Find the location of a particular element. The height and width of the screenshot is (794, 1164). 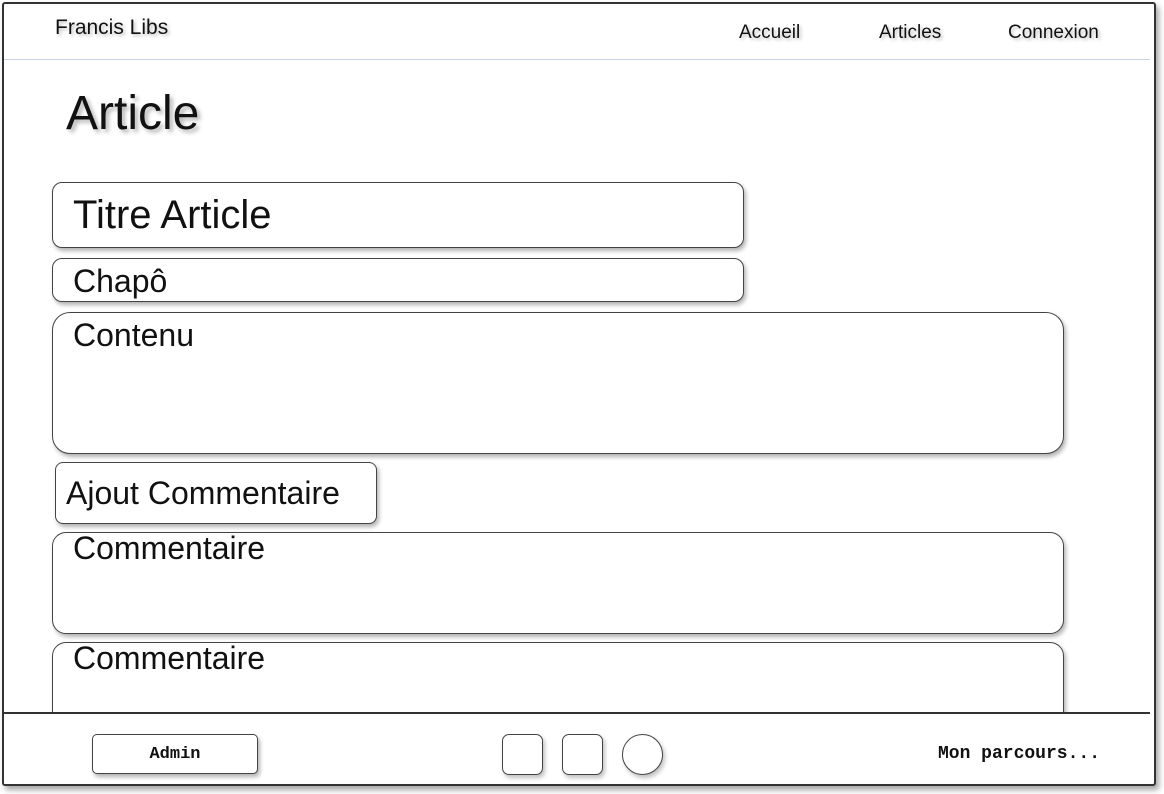

nav-link-connexion: Connexion is located at coordinates (1053, 33).